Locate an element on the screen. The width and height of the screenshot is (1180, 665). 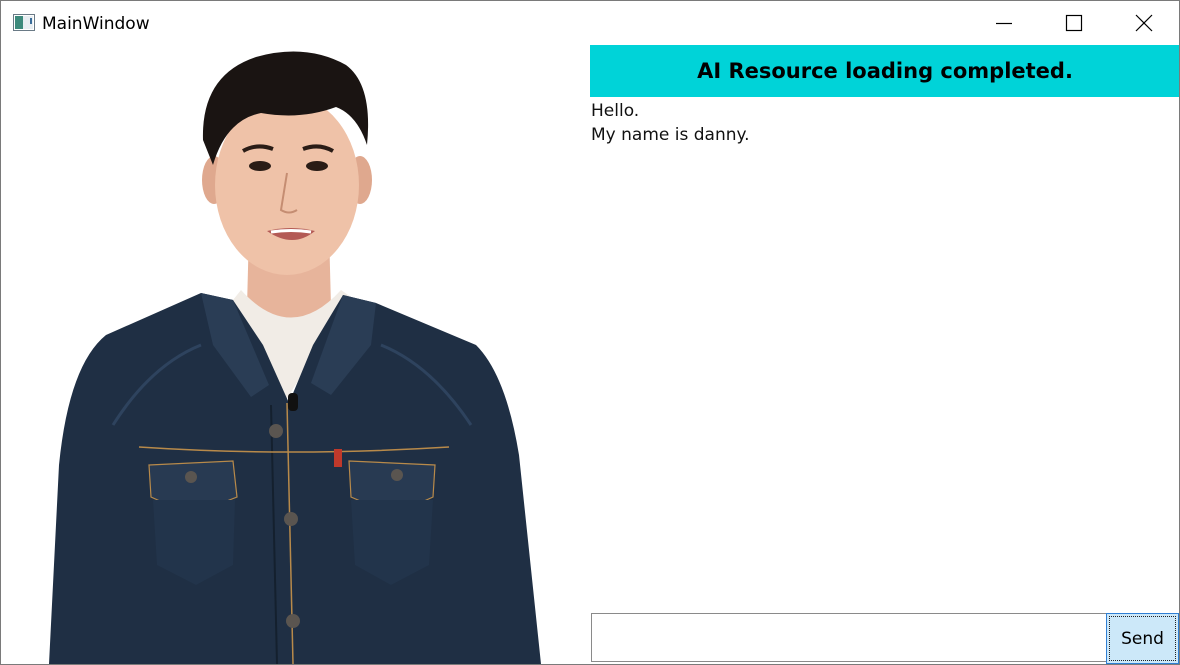
window-title: MainWindow is located at coordinates (96, 24).